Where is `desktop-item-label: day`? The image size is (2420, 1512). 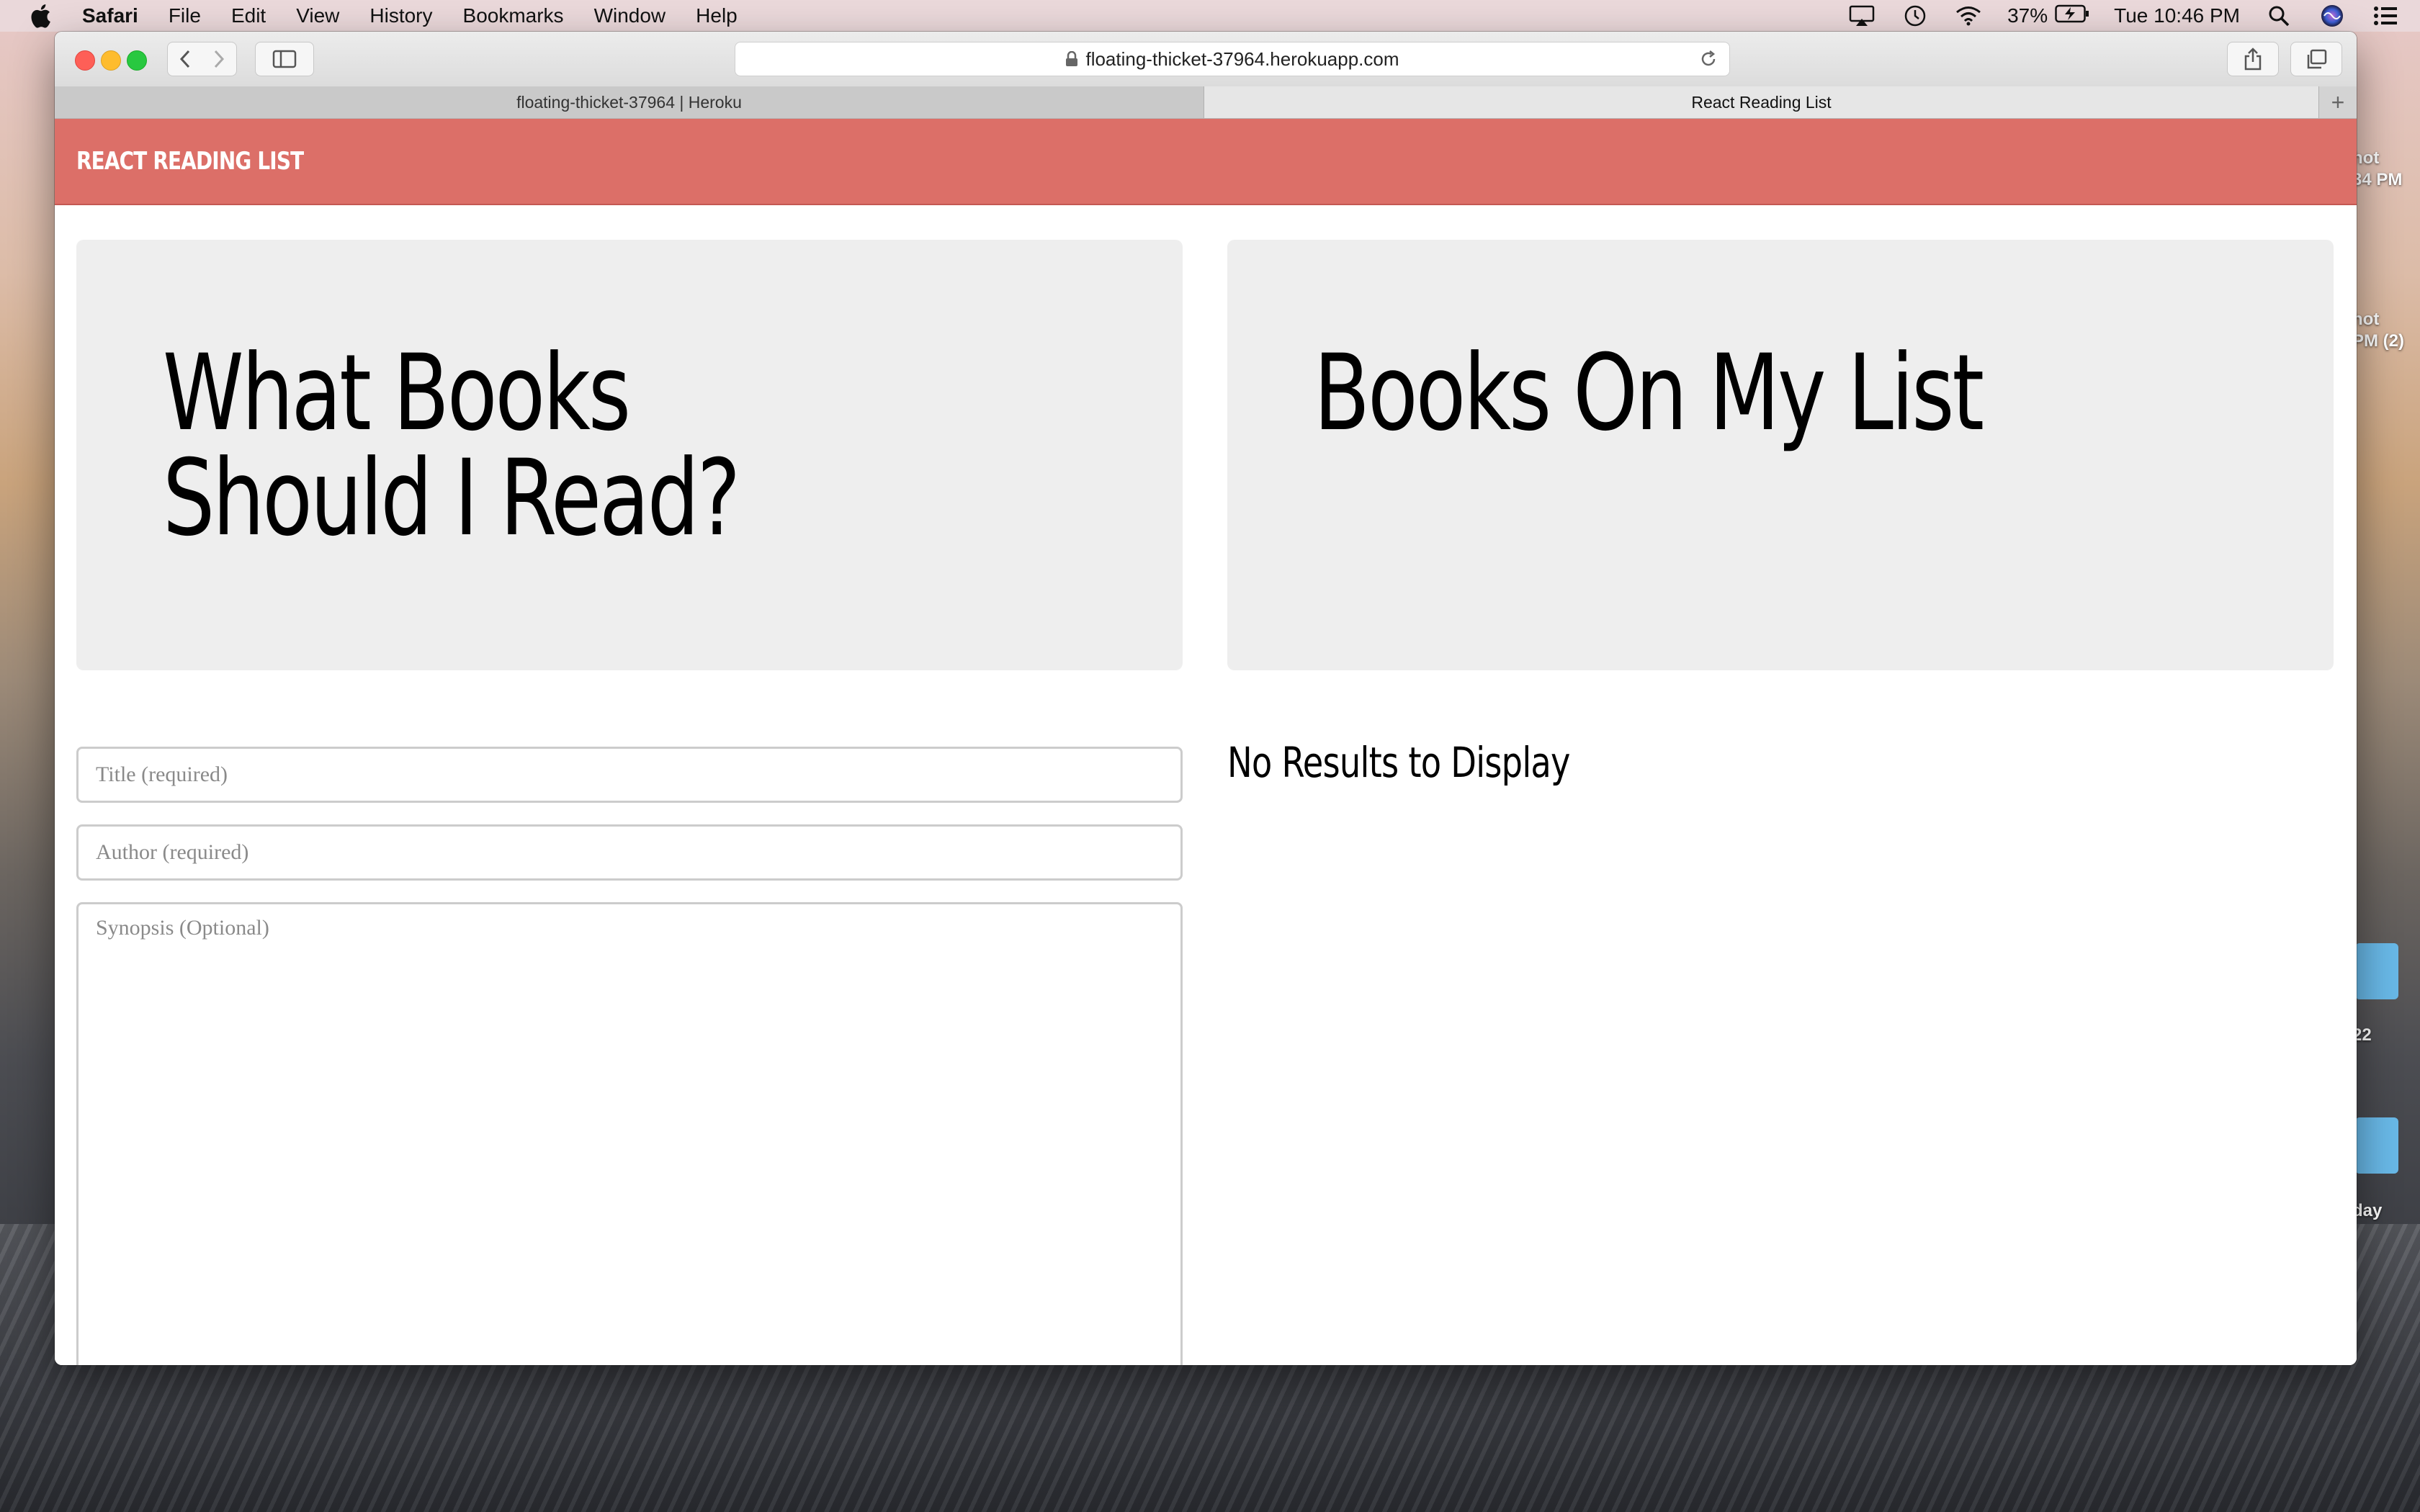
desktop-item-label: day is located at coordinates (2367, 1210).